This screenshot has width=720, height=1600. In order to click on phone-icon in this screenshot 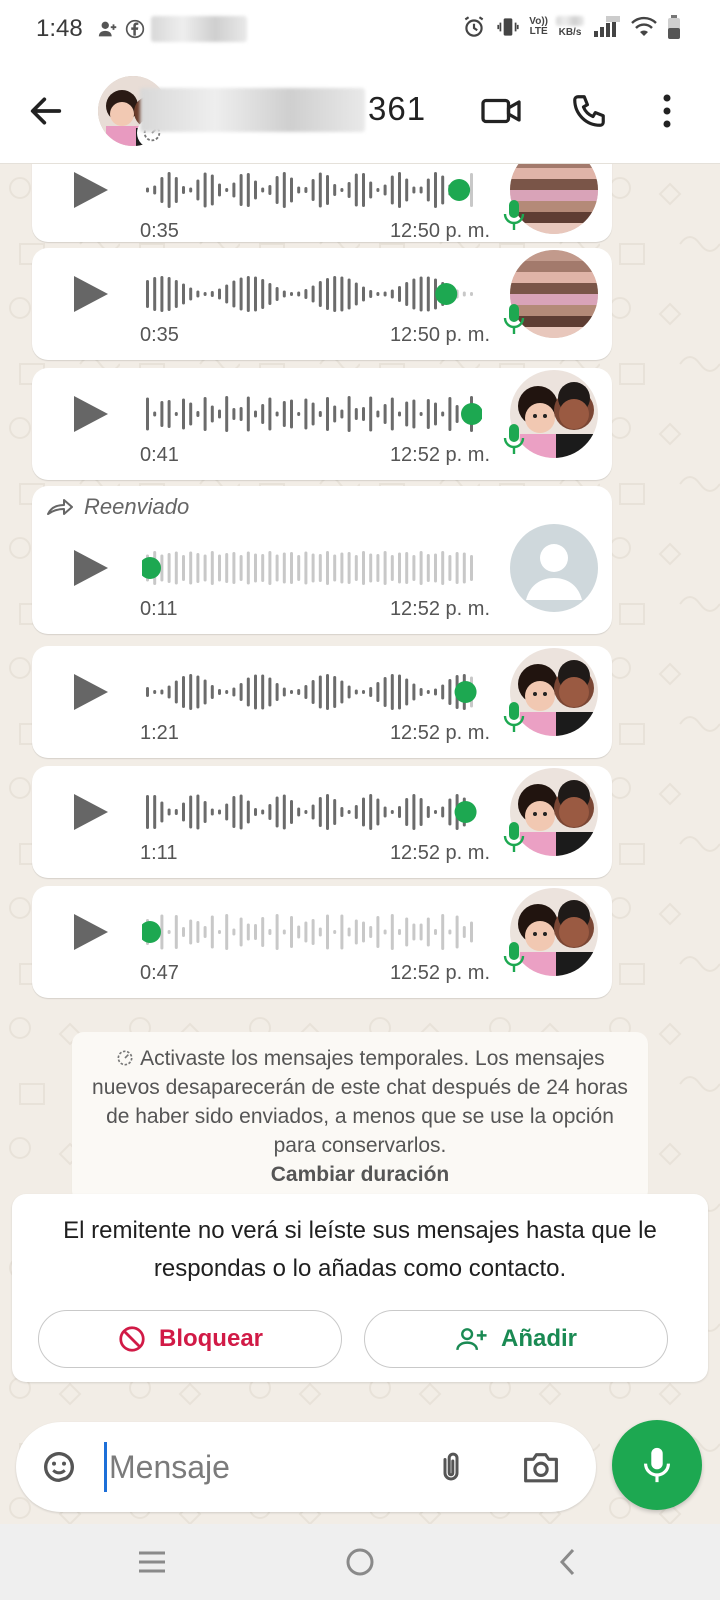, I will do `click(589, 111)`.